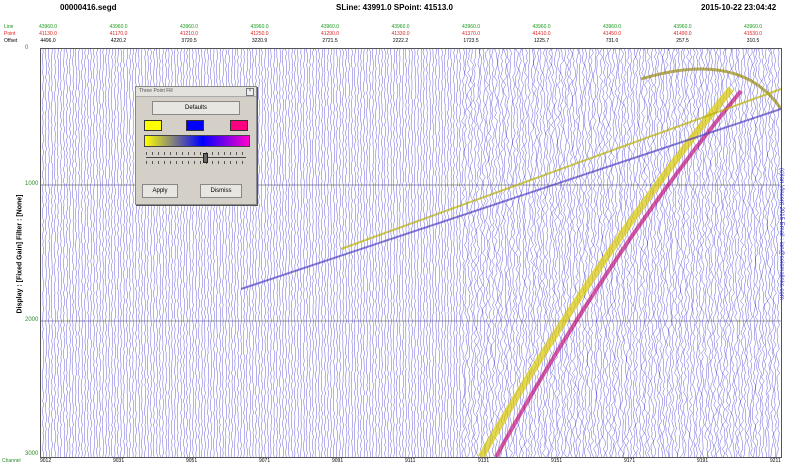  What do you see at coordinates (118, 41) in the screenshot?
I see `header-offset-value: 4220.2` at bounding box center [118, 41].